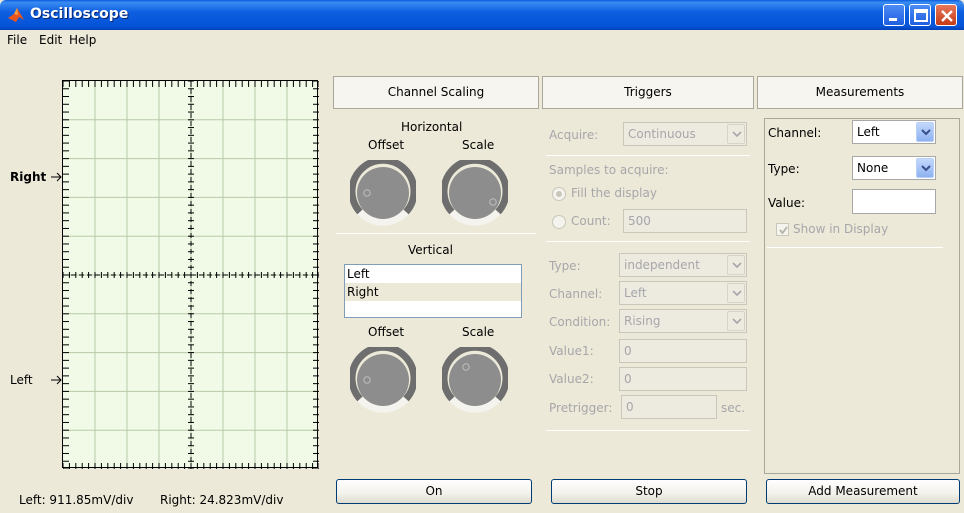 Image resolution: width=964 pixels, height=513 pixels. Describe the element at coordinates (21, 380) in the screenshot. I see `left-channel-label: Left` at that location.